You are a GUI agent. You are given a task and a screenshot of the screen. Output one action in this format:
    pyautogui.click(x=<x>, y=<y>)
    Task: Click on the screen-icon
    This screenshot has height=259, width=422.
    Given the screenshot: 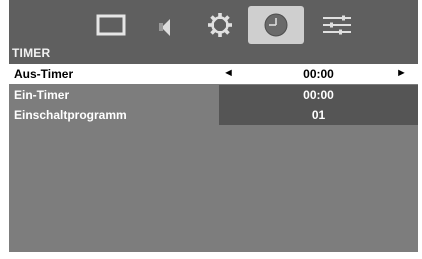 What is the action you would take?
    pyautogui.click(x=111, y=25)
    